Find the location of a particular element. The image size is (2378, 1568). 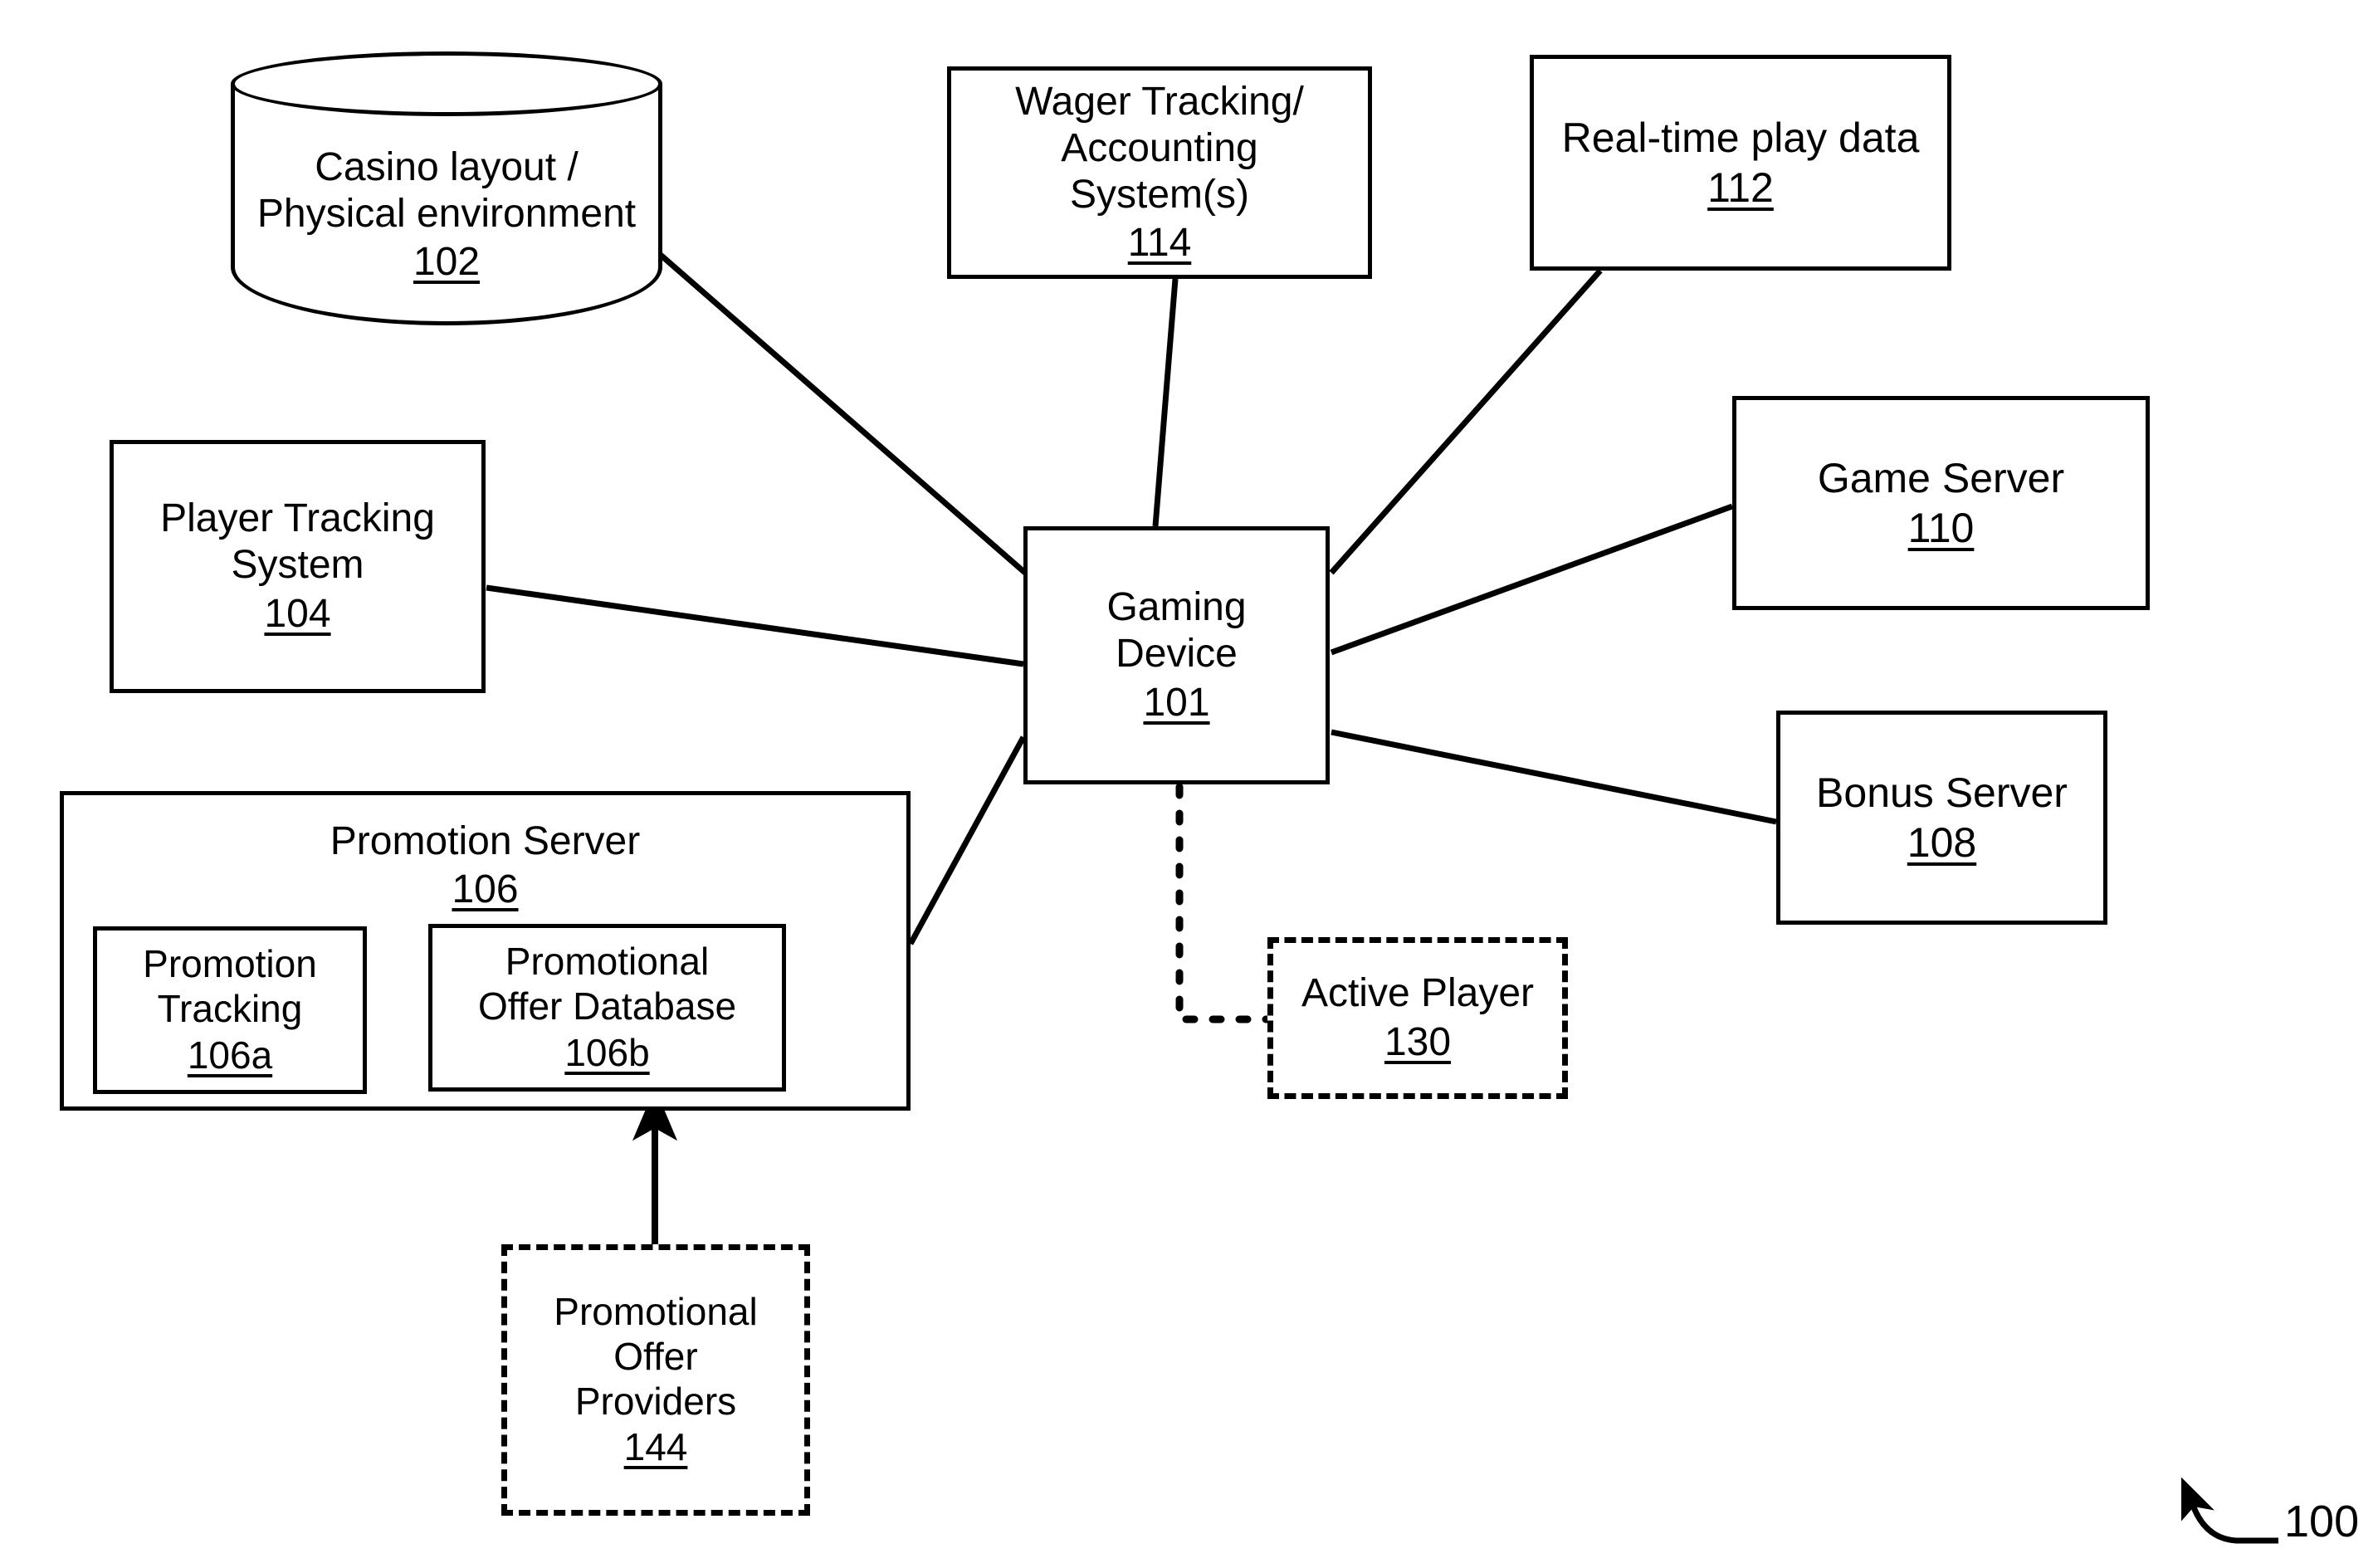

node-label-line: System(s) is located at coordinates (1159, 195).